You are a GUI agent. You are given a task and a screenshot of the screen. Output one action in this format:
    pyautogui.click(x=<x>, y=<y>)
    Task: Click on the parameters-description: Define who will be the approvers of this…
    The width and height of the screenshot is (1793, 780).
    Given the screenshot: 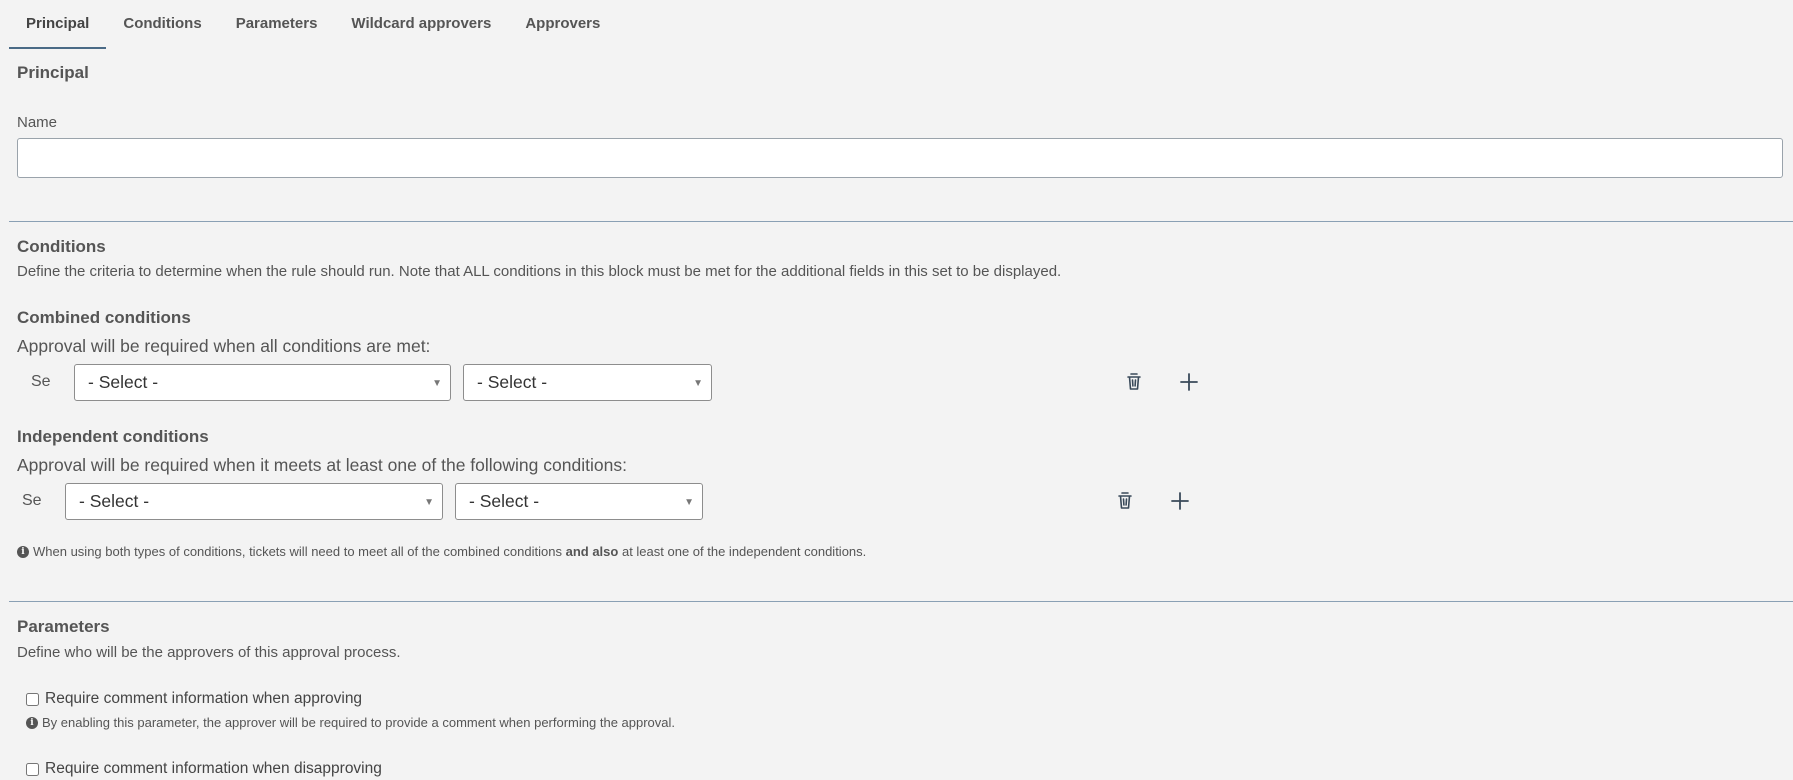 What is the action you would take?
    pyautogui.click(x=209, y=652)
    